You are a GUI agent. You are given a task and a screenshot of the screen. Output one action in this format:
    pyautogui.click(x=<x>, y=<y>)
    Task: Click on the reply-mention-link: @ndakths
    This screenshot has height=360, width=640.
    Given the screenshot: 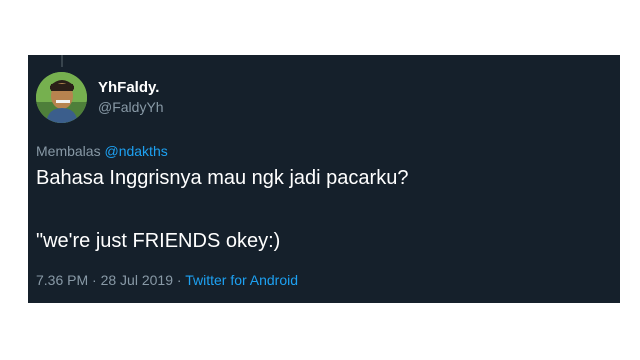 What is the action you would take?
    pyautogui.click(x=135, y=151)
    